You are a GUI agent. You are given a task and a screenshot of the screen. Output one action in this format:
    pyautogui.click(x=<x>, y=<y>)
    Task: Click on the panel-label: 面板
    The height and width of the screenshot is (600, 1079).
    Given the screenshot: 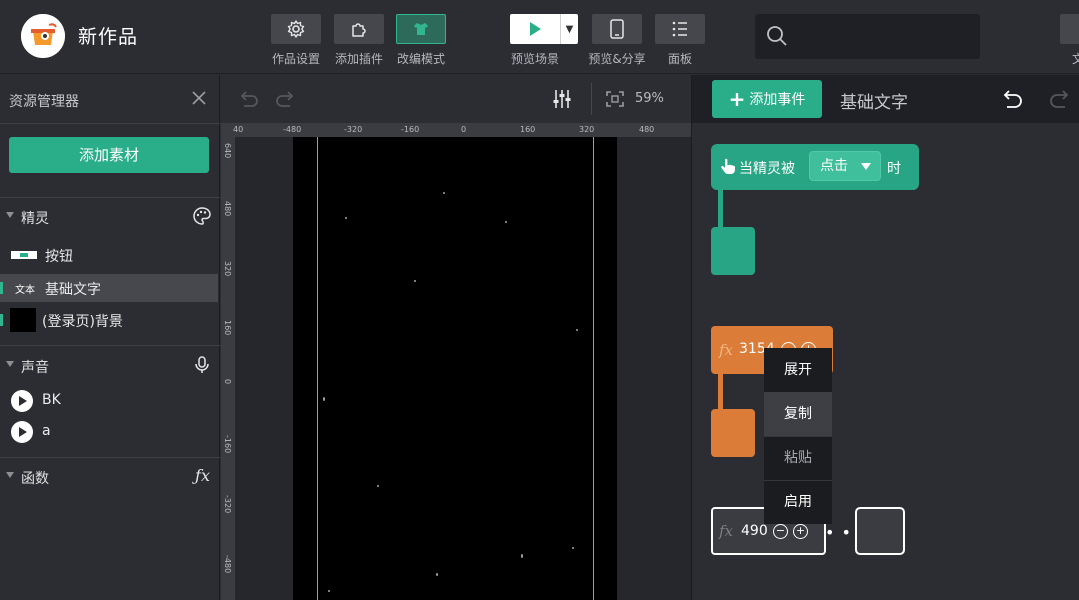 What is the action you would take?
    pyautogui.click(x=680, y=59)
    